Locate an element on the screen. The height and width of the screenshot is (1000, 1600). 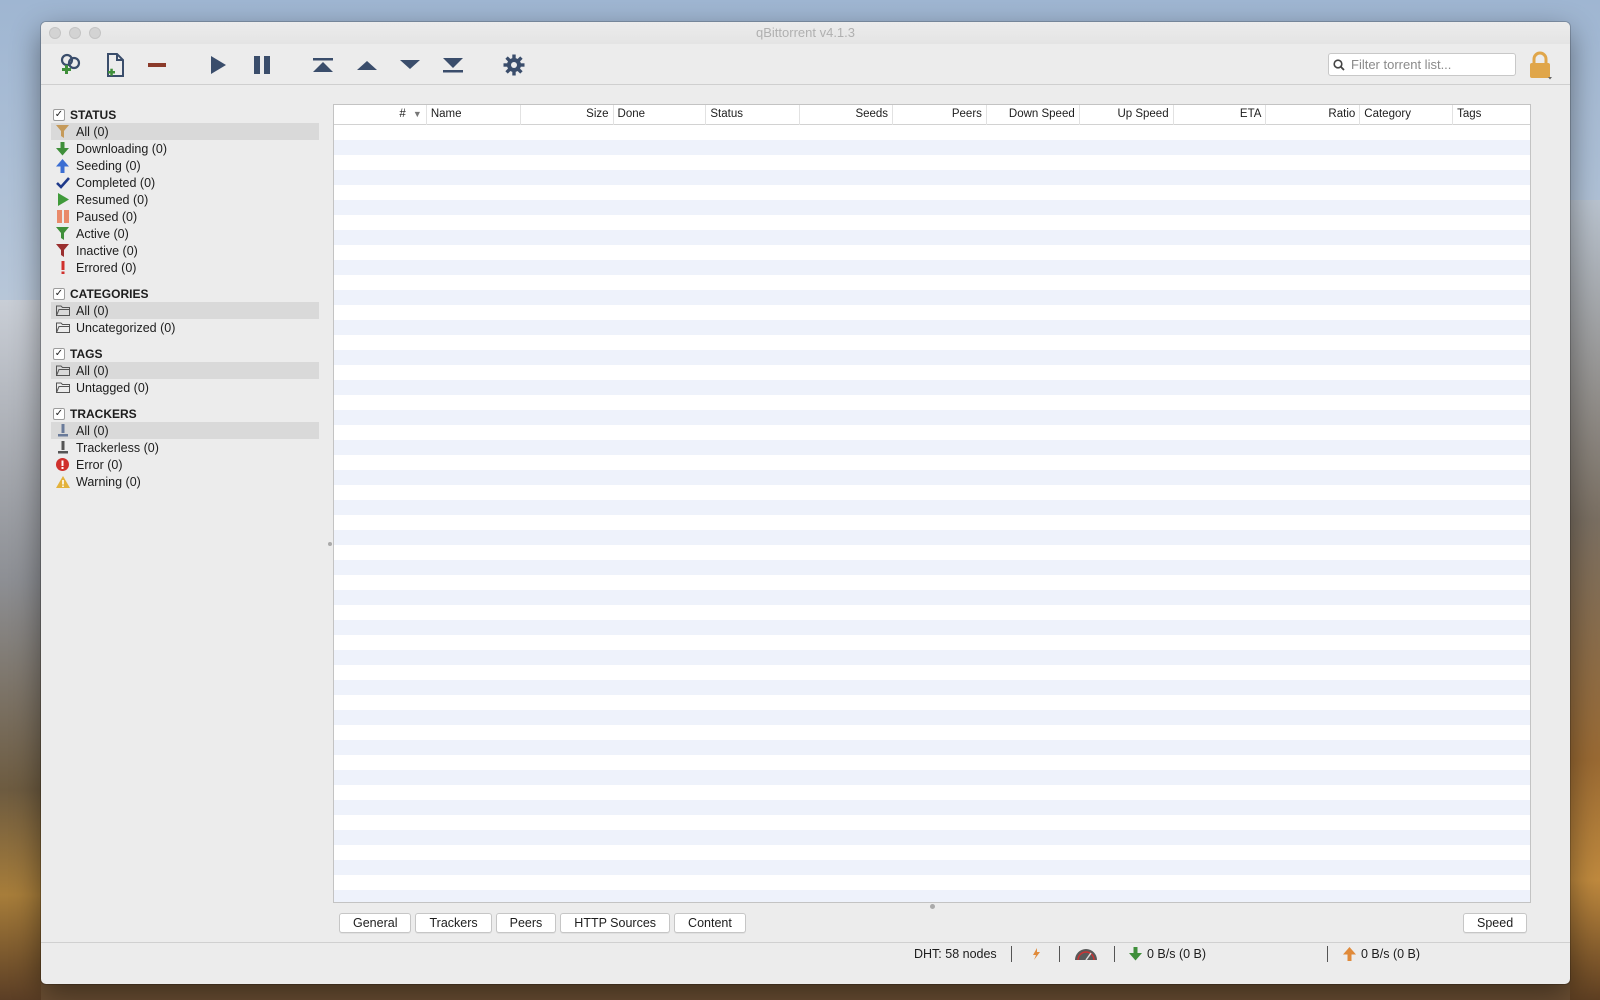
category-filter-all: All (0) is located at coordinates (185, 310).